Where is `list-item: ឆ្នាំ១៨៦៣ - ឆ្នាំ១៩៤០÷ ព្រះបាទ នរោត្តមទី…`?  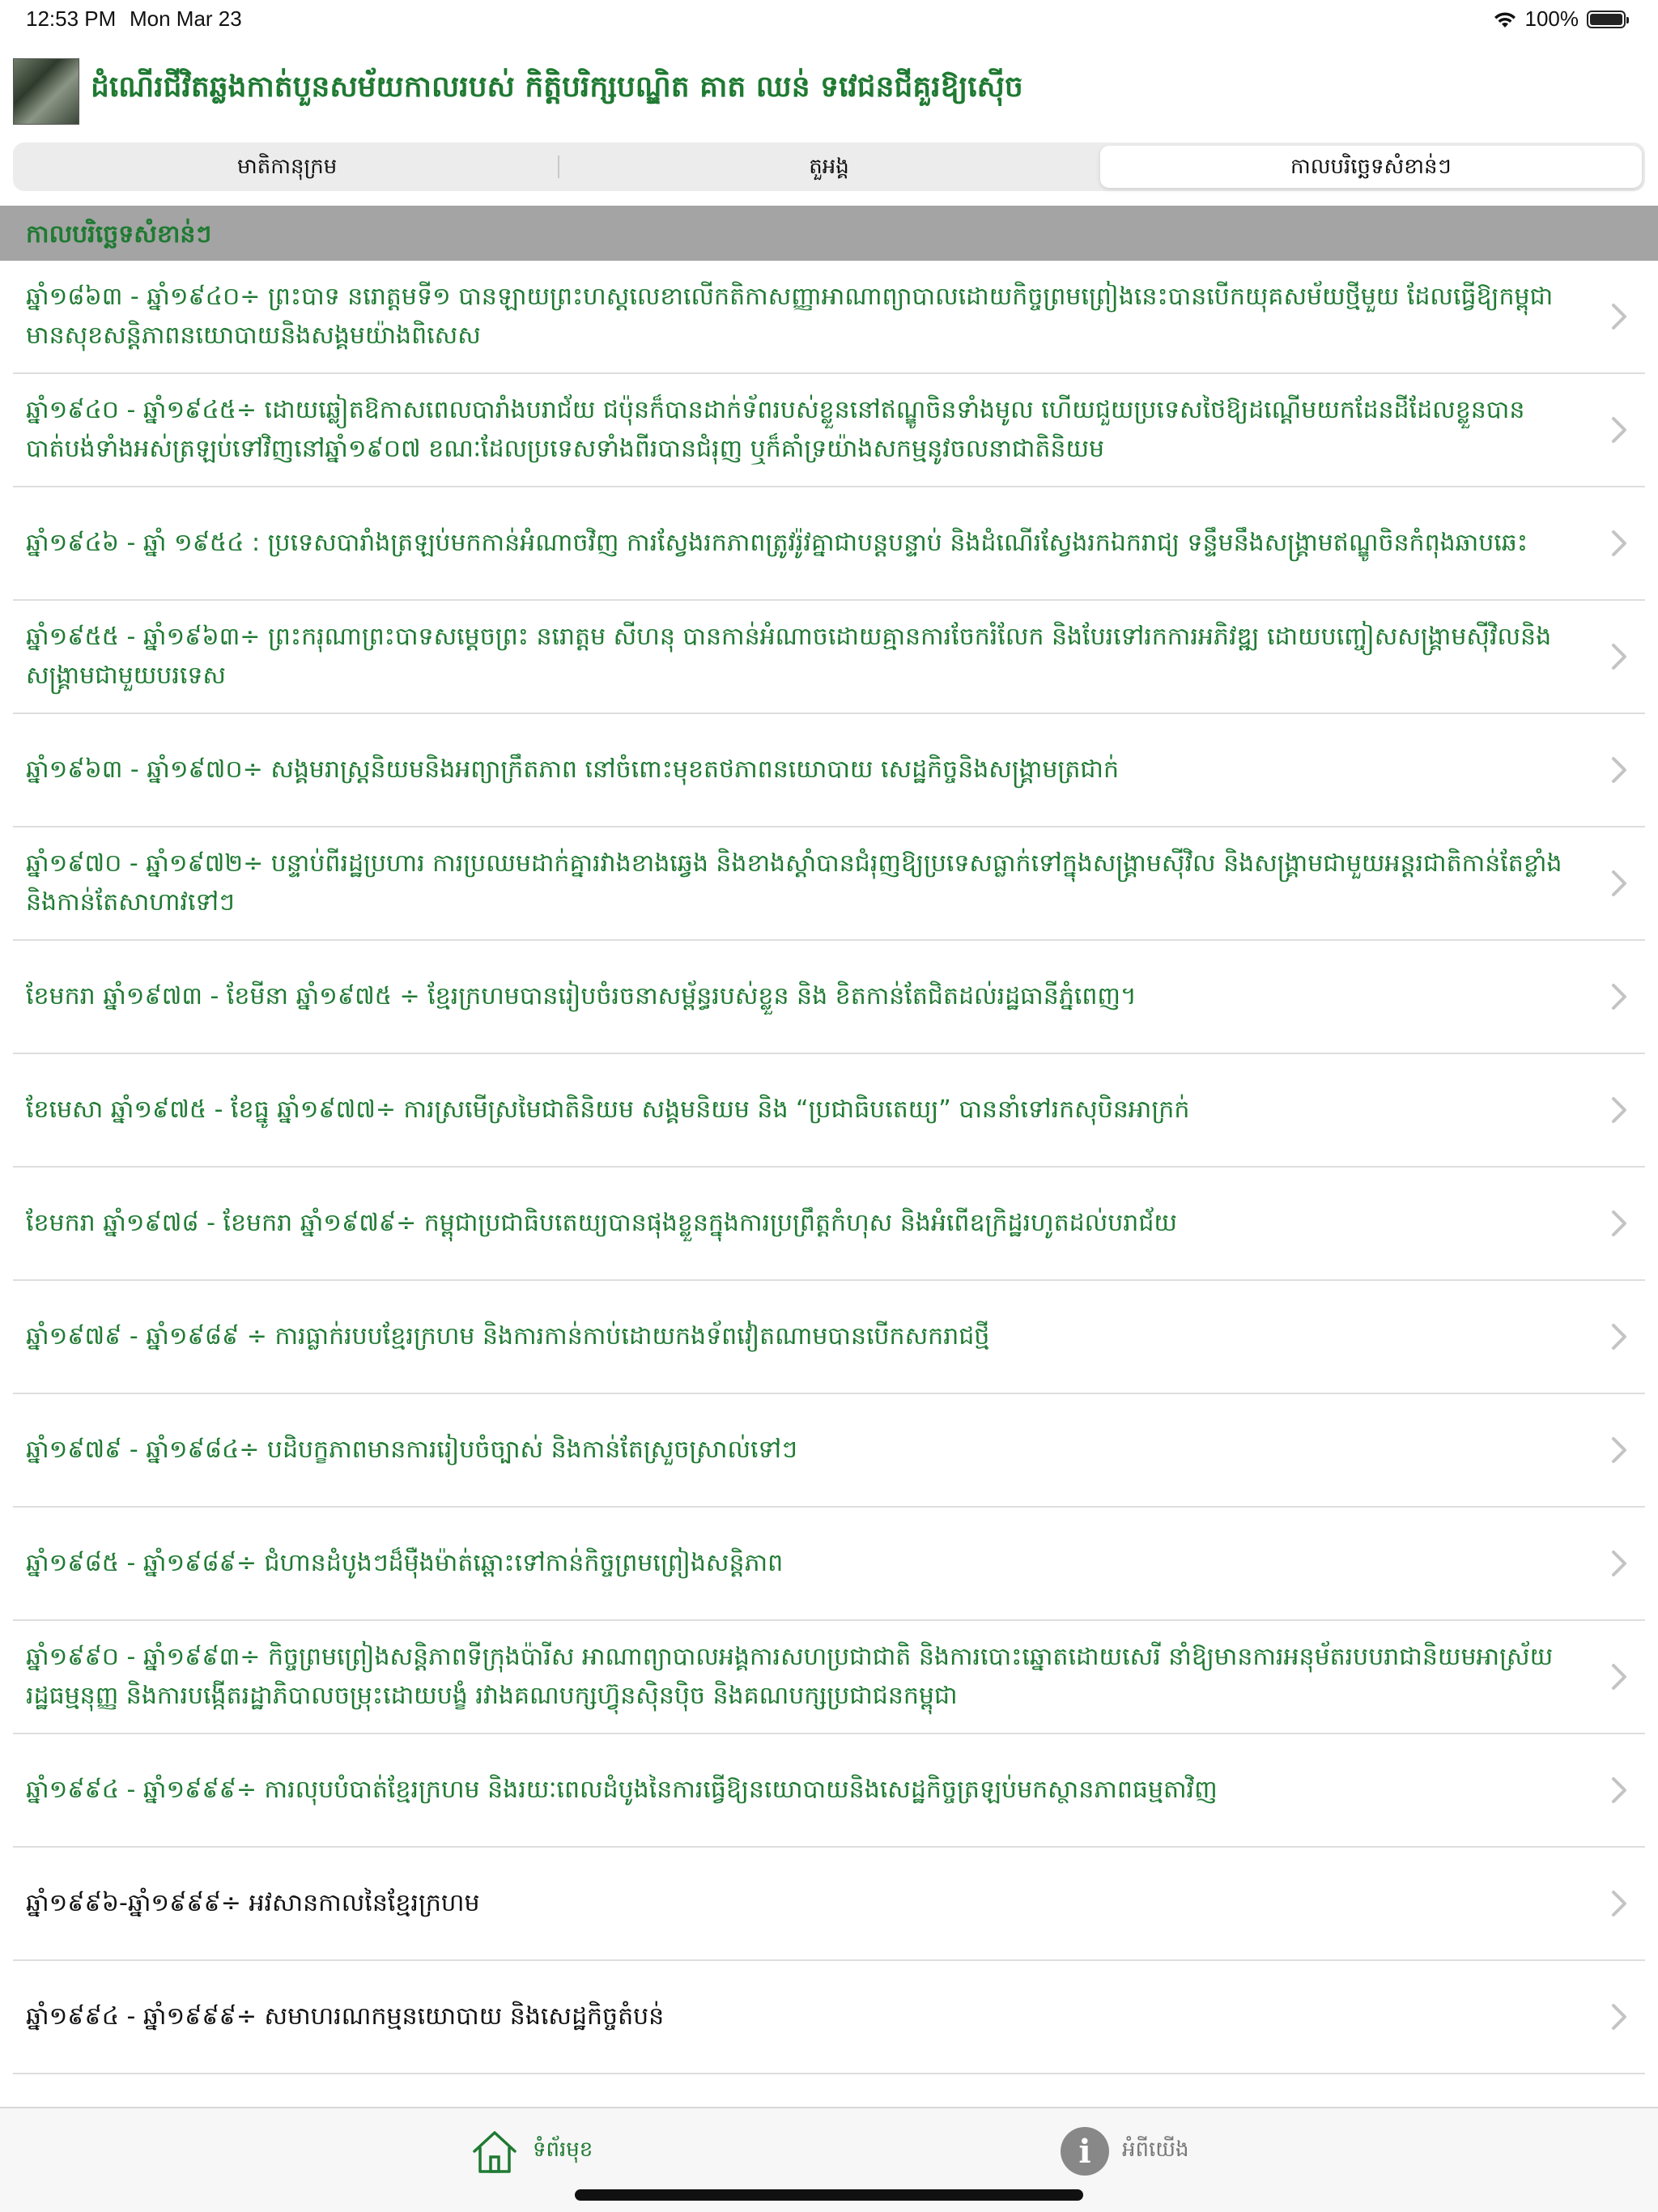 list-item: ឆ្នាំ១៨៦៣ - ឆ្នាំ១៩៤០÷ ព្រះបាទ នរោត្តមទី… is located at coordinates (829, 318).